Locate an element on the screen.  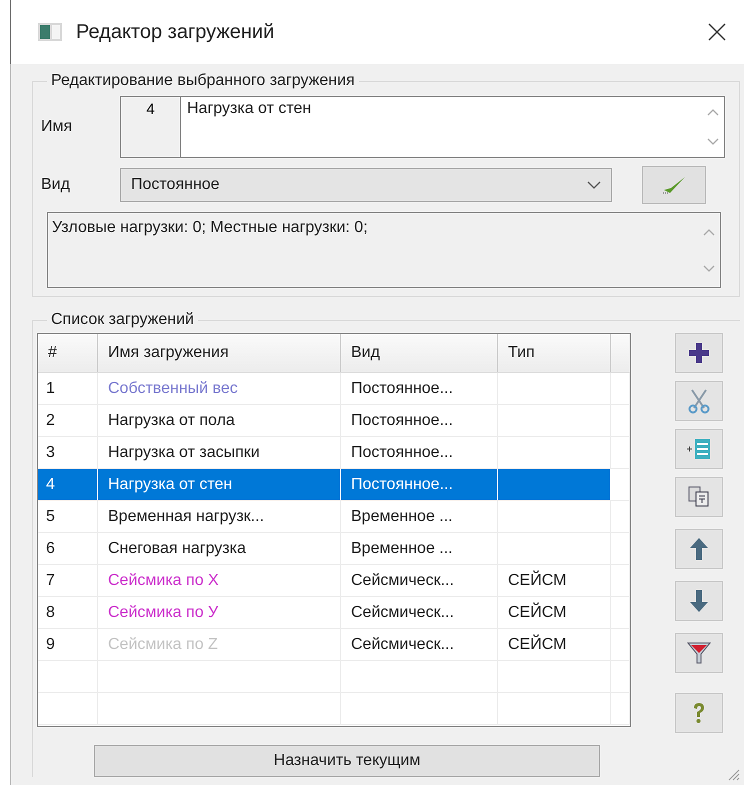
assign-current-button: Назначить текущим is located at coordinates (347, 761).